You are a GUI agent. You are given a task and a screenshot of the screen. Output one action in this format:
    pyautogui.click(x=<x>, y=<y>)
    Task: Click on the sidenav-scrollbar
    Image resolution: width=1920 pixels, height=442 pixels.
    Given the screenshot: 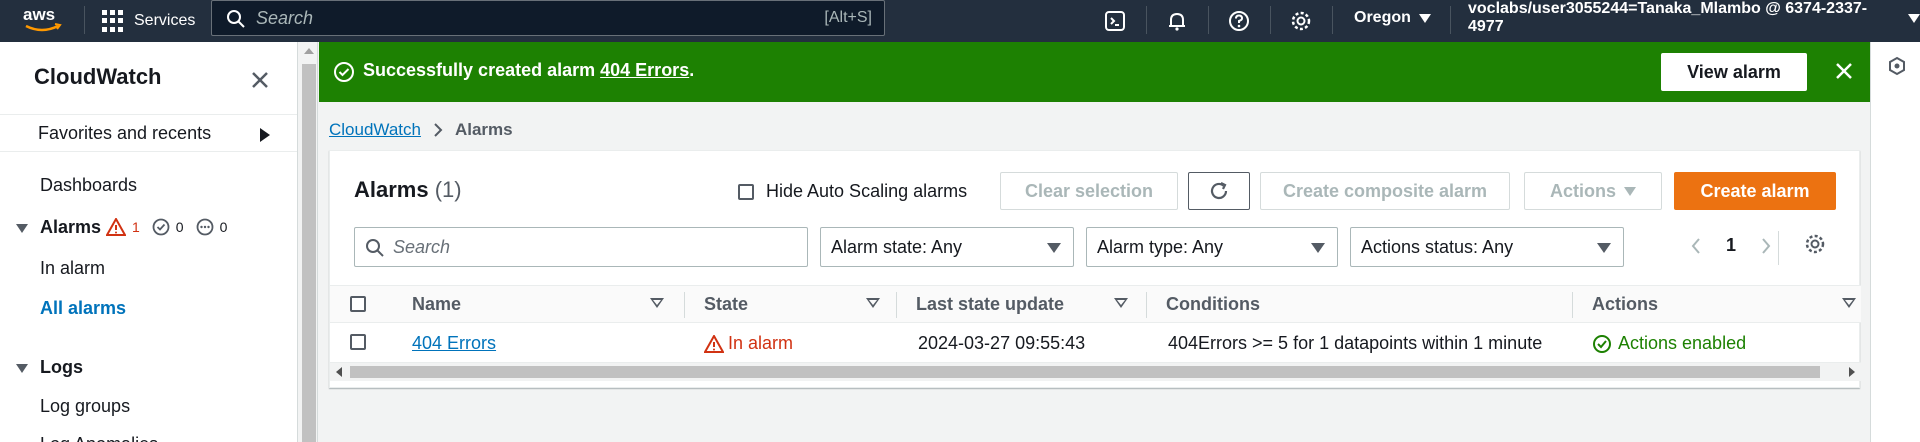 What is the action you would take?
    pyautogui.click(x=309, y=242)
    